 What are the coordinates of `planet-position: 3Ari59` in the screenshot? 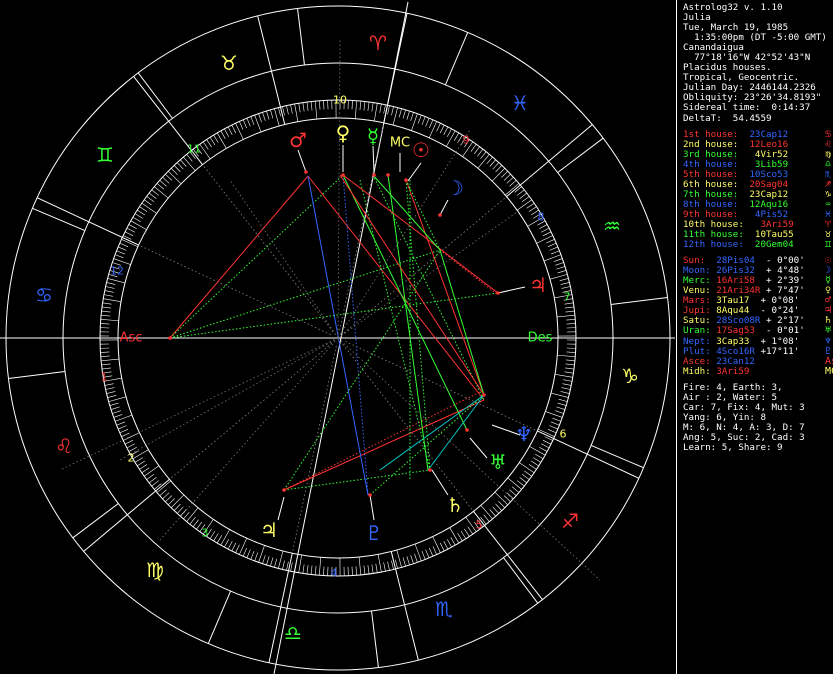 It's located at (733, 371).